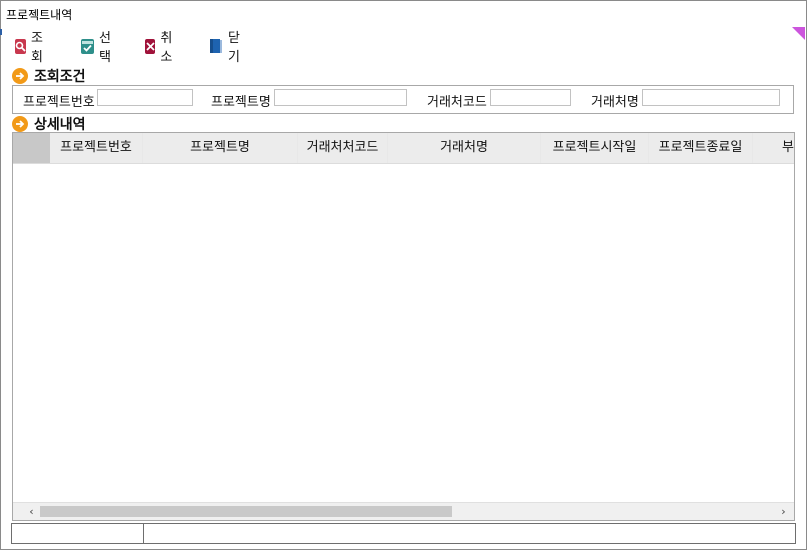  I want to click on column-header-client-name: 거래처명, so click(464, 148).